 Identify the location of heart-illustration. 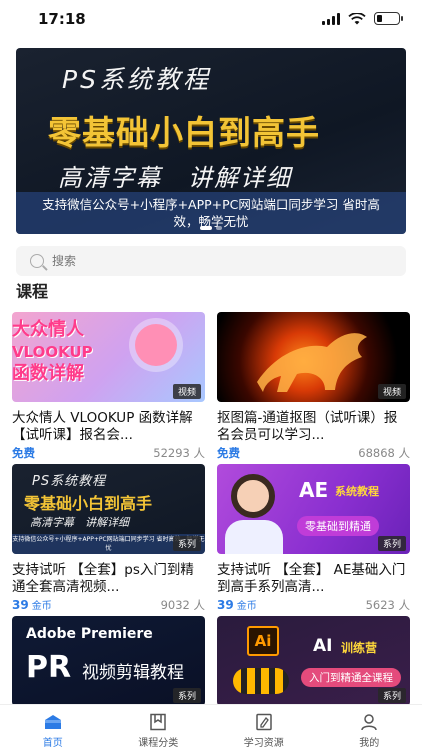
(156, 345).